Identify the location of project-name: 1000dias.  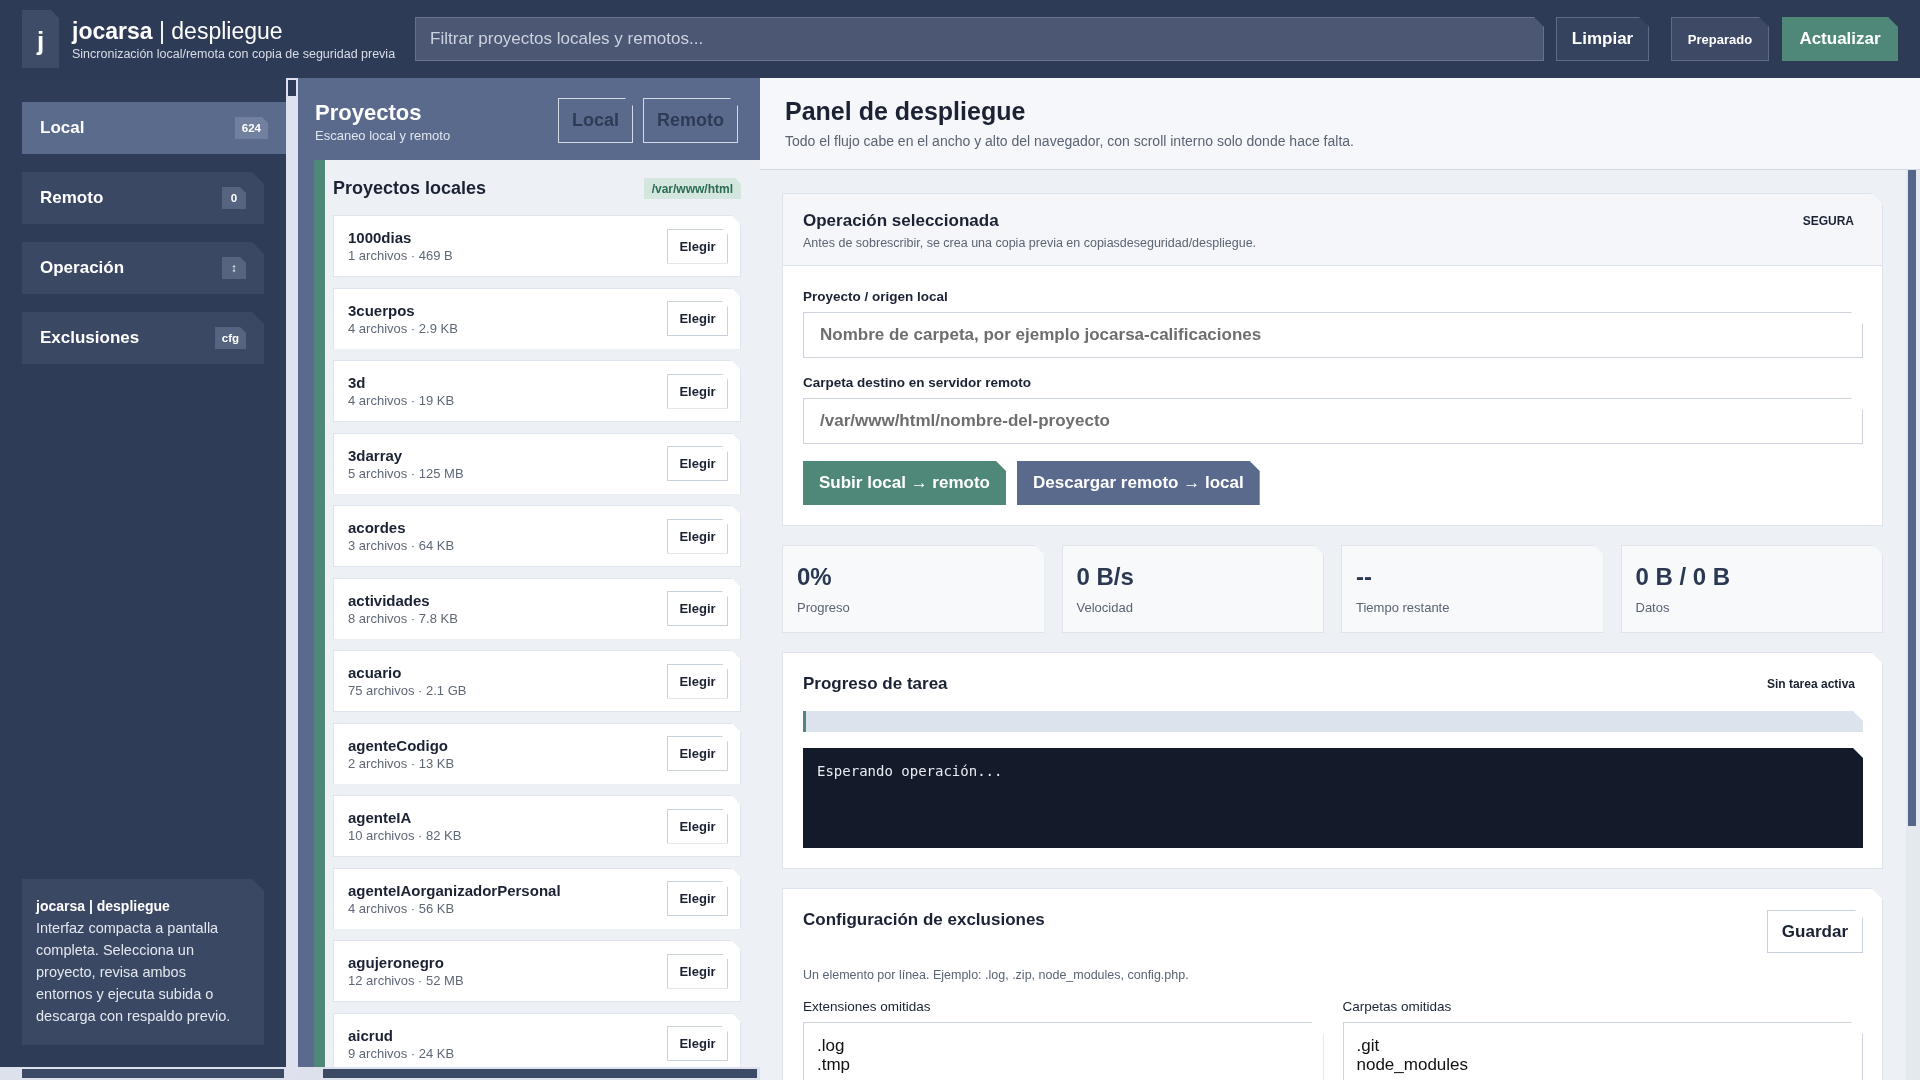
(380, 237).